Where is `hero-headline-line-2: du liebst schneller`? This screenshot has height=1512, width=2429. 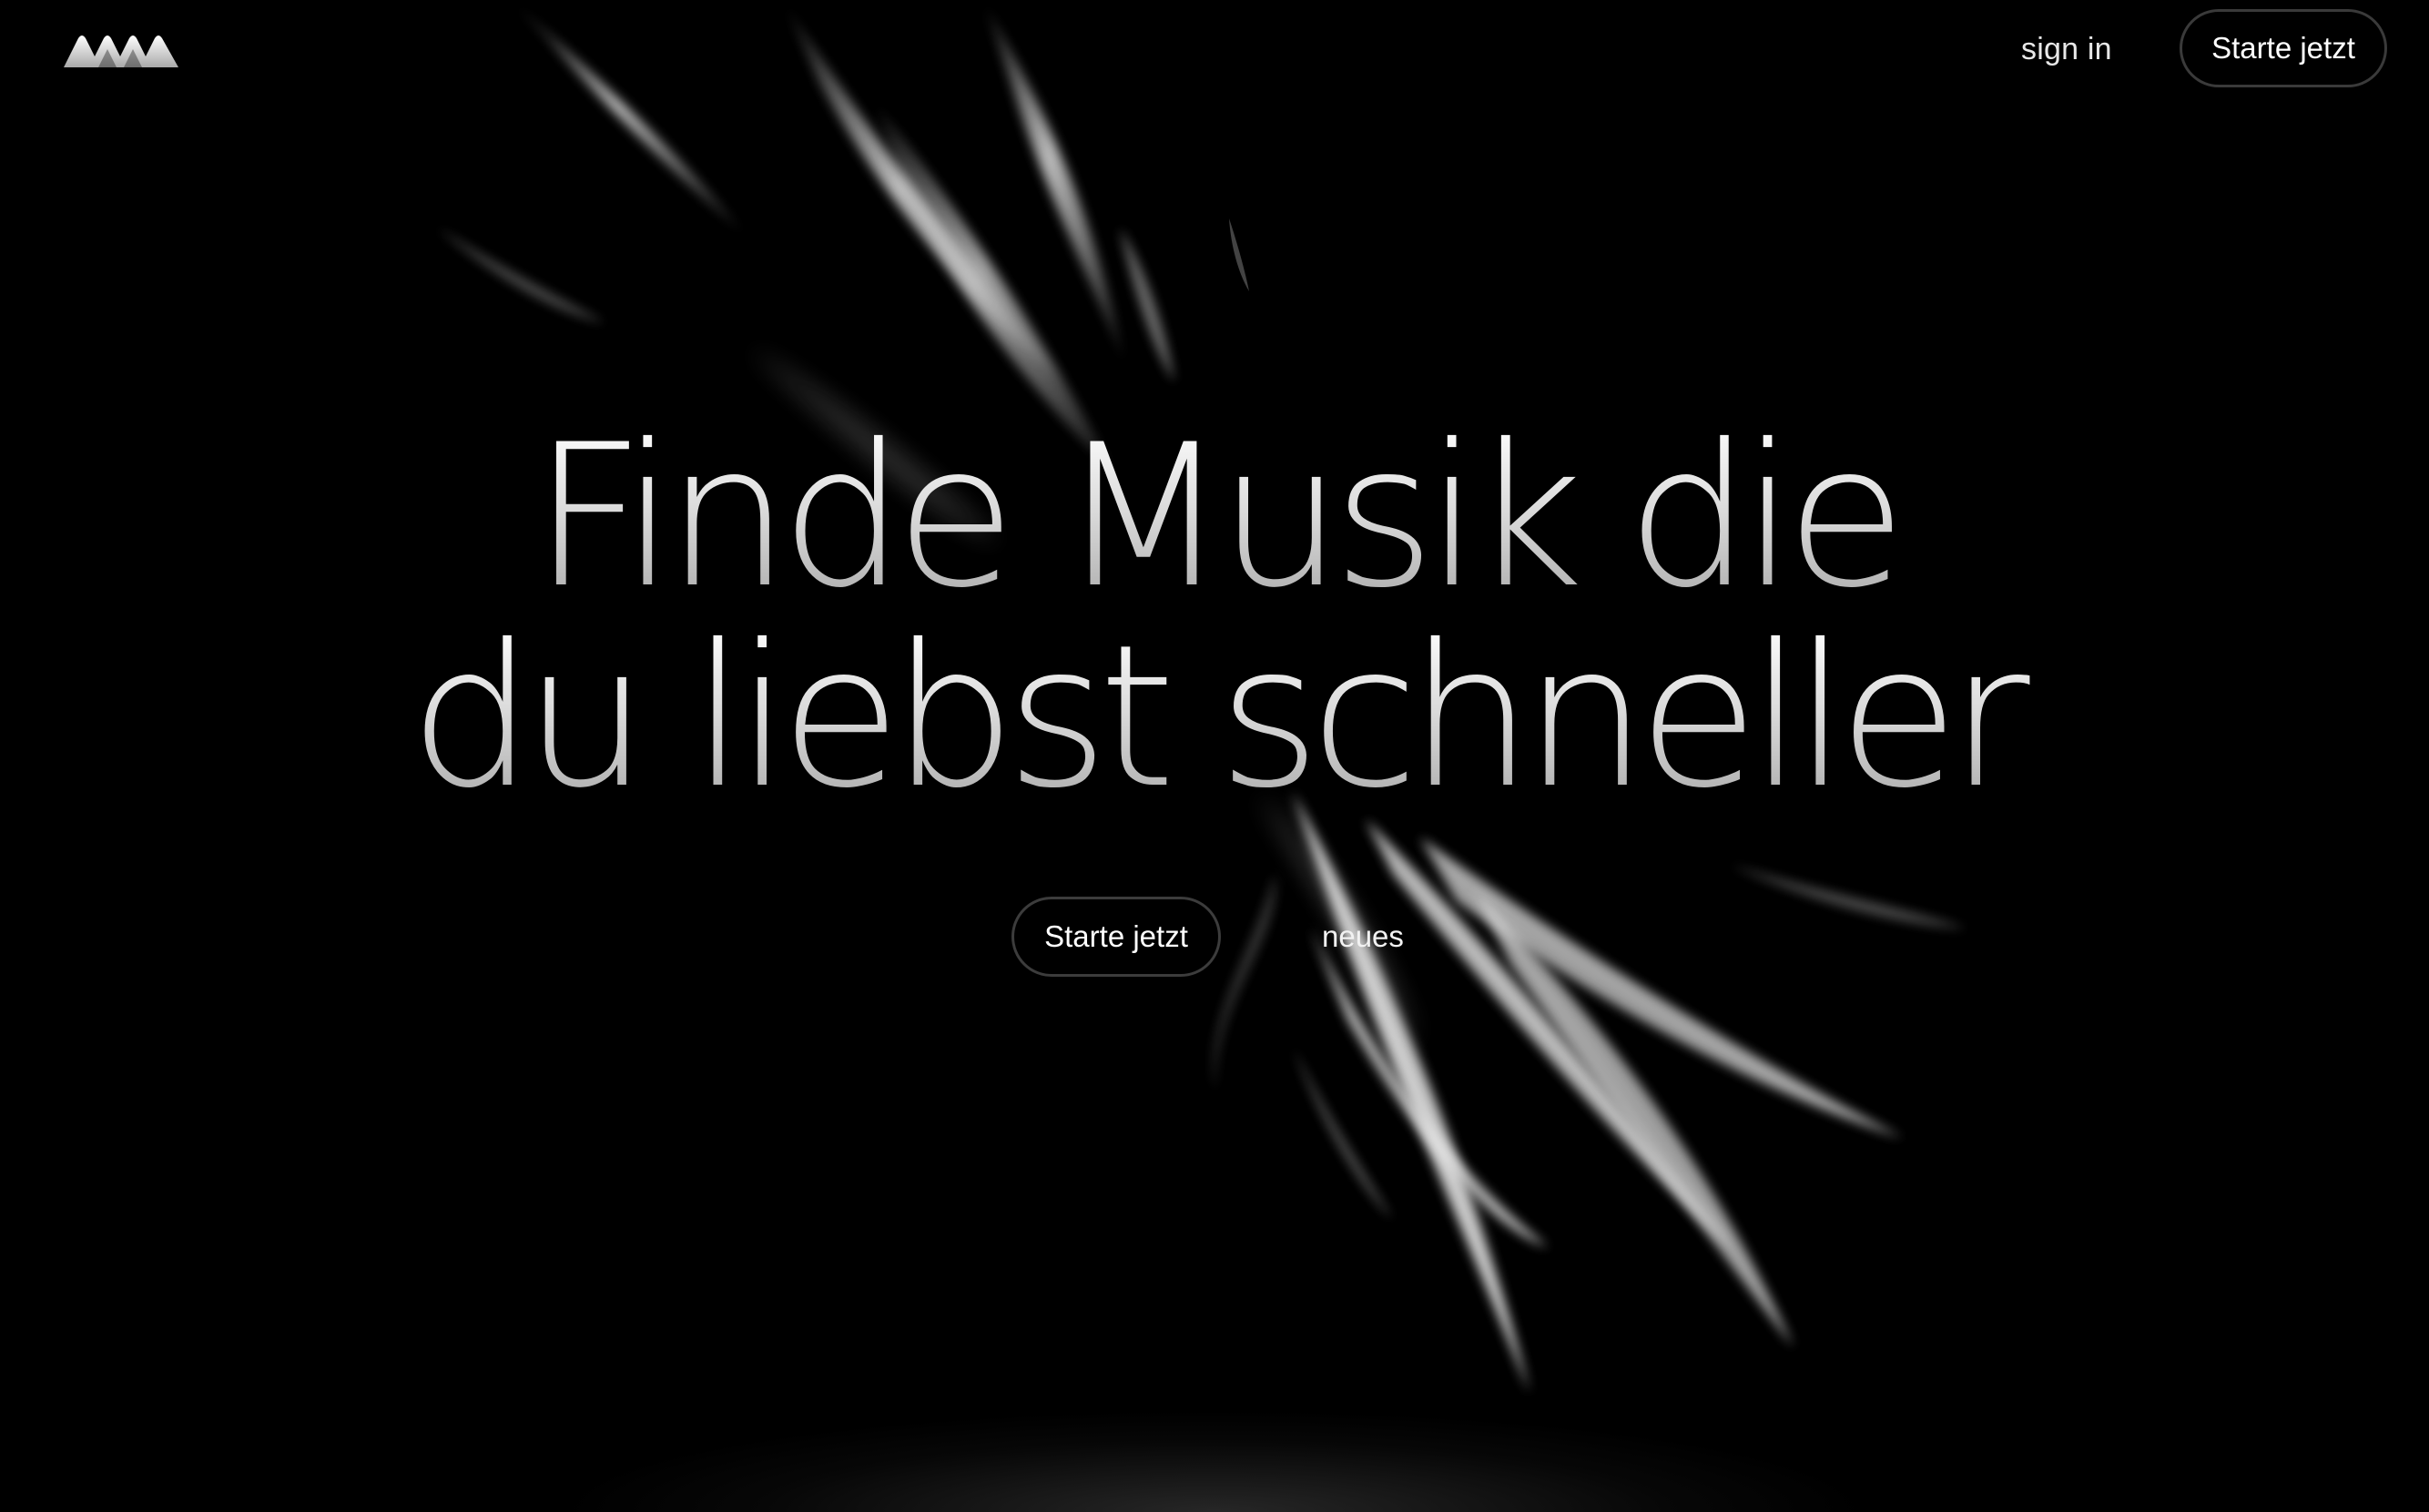
hero-headline-line-2: du liebst schneller is located at coordinates (1214, 717).